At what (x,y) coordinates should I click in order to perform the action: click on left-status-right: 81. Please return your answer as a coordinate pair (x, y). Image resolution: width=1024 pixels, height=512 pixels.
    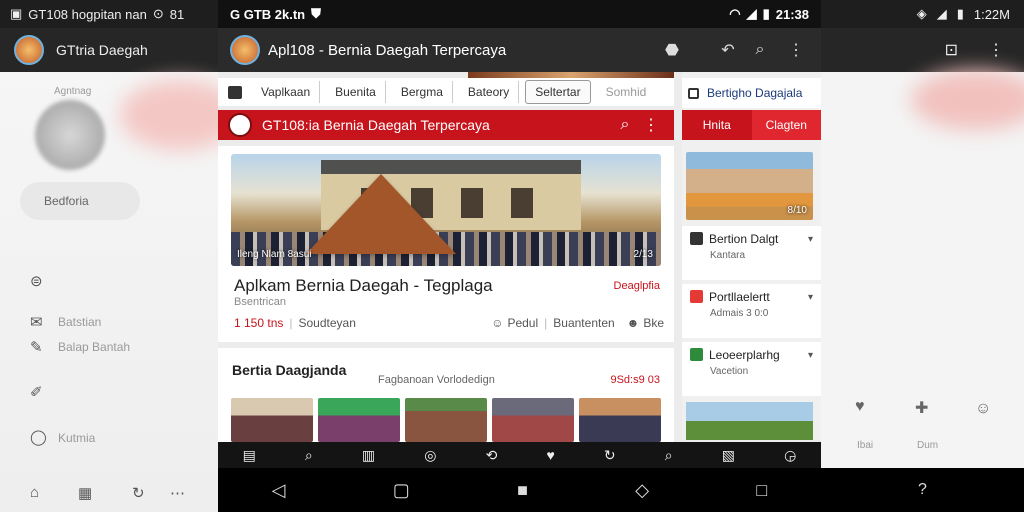
    Looking at the image, I should click on (177, 14).